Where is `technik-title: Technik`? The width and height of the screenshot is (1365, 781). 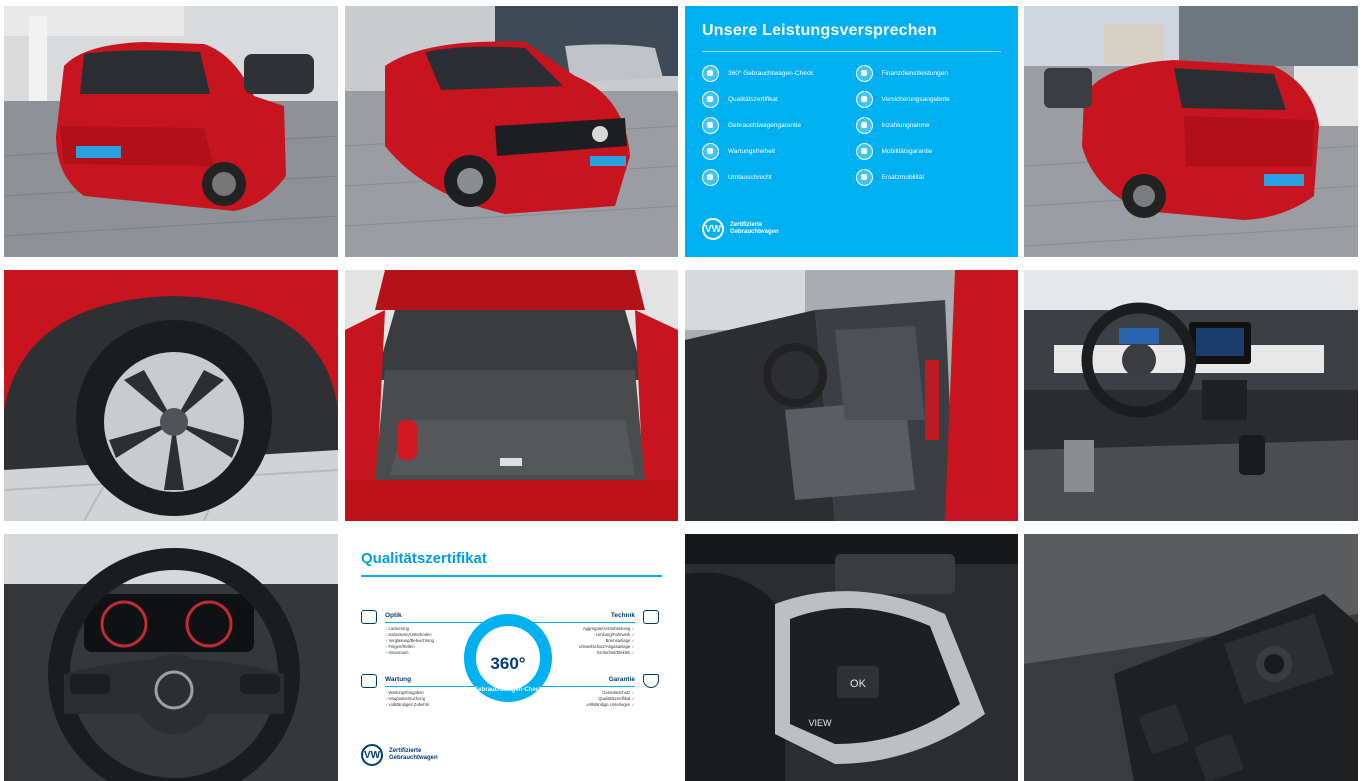 technik-title: Technik is located at coordinates (622, 615).